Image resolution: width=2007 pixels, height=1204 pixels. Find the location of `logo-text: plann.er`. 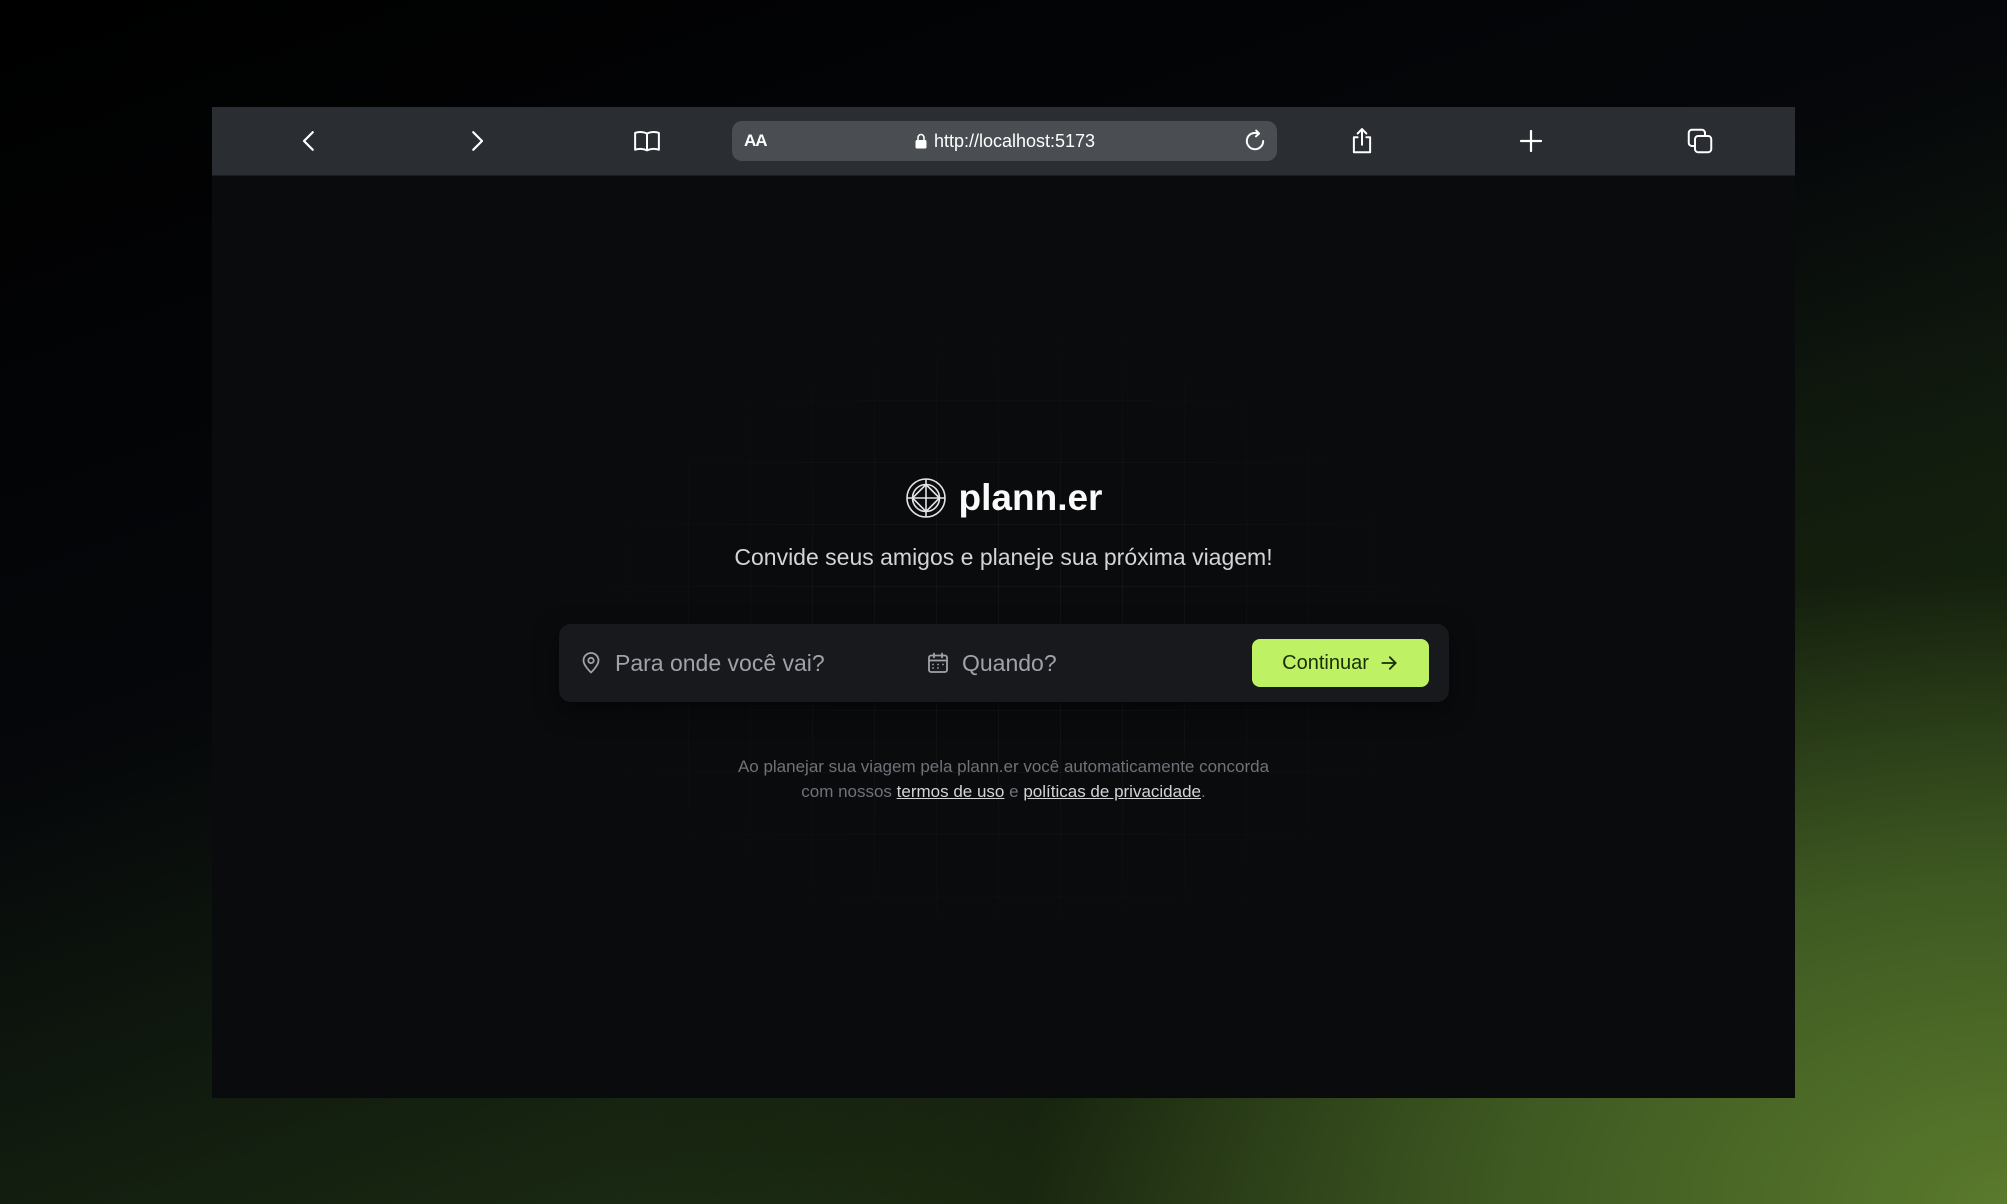

logo-text: plann.er is located at coordinates (1030, 497).